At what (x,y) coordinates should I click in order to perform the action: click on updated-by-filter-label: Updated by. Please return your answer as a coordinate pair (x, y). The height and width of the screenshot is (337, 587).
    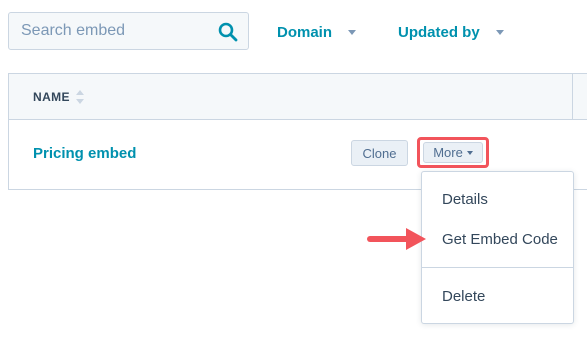
    Looking at the image, I should click on (439, 32).